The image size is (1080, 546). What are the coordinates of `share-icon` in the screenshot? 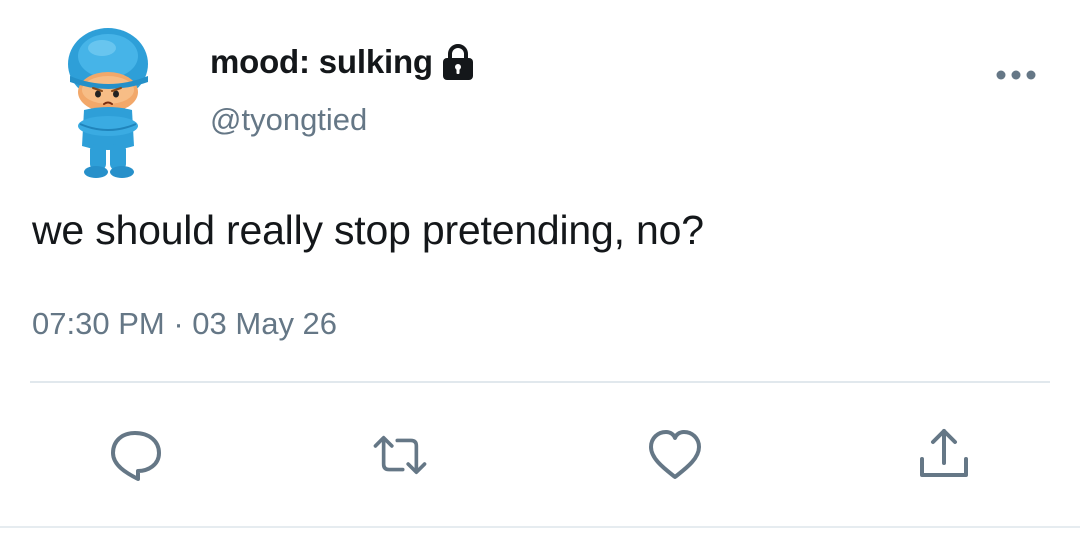 It's located at (944, 453).